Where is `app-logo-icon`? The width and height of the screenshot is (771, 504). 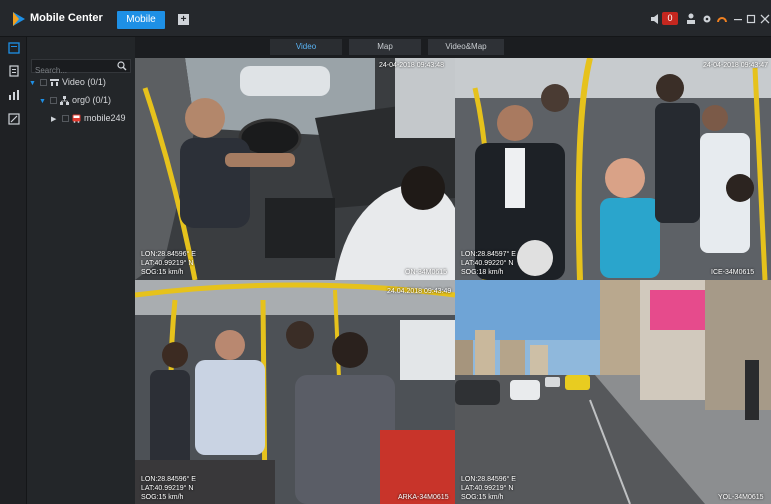 app-logo-icon is located at coordinates (19, 19).